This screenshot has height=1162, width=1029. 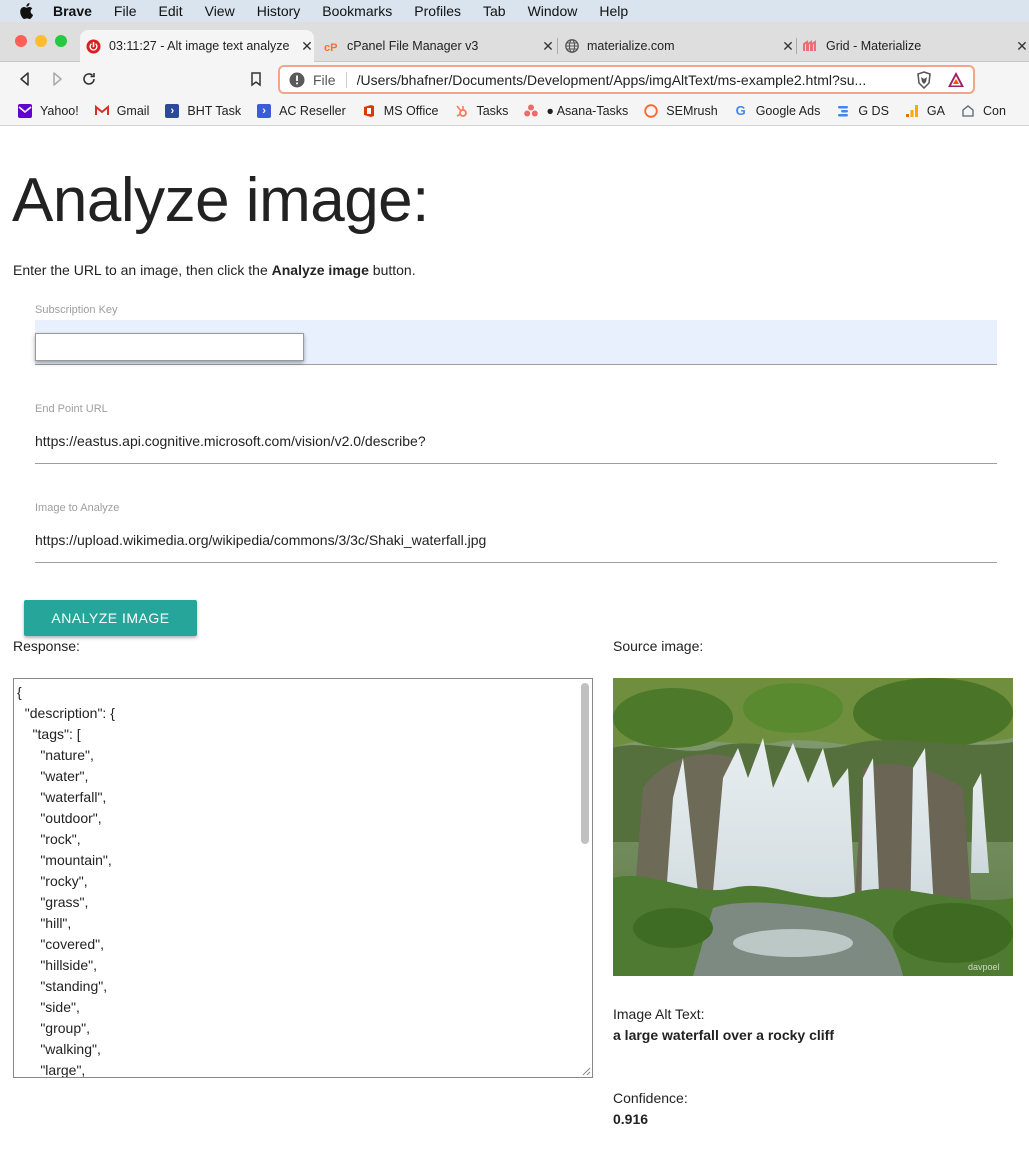 What do you see at coordinates (587, 110) in the screenshot?
I see `bookmark-label: ● Asana-Tasks` at bounding box center [587, 110].